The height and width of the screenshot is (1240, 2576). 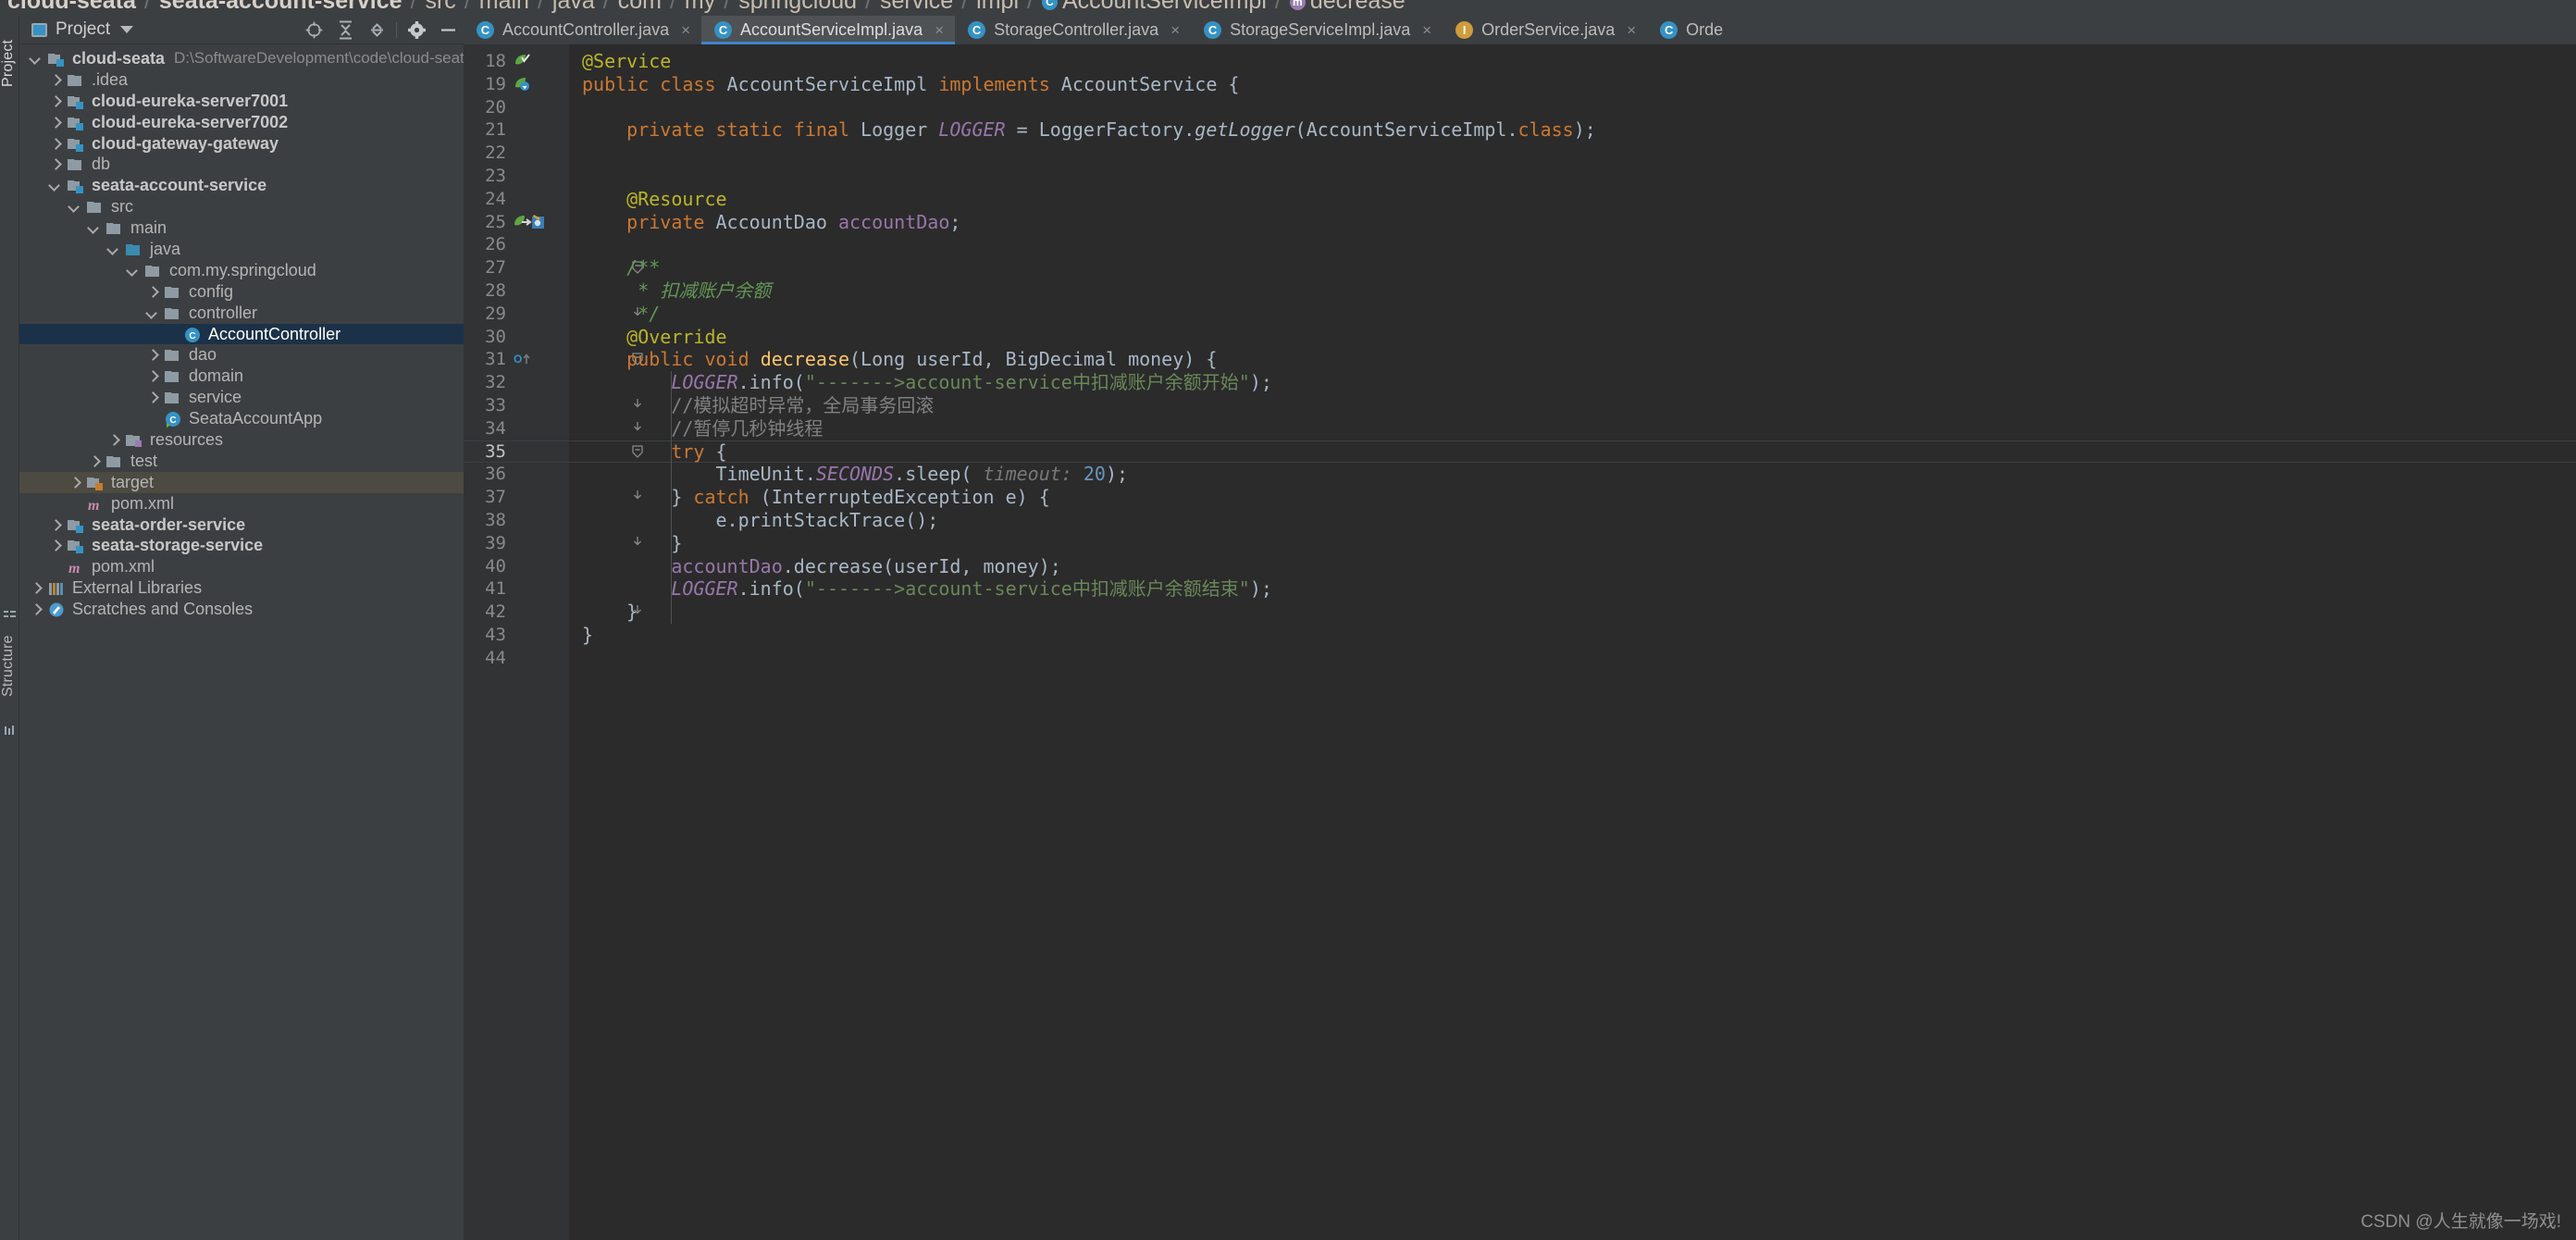 What do you see at coordinates (71, 7) in the screenshot?
I see `breadcrumb-item-cloud-seata: cloud-seata` at bounding box center [71, 7].